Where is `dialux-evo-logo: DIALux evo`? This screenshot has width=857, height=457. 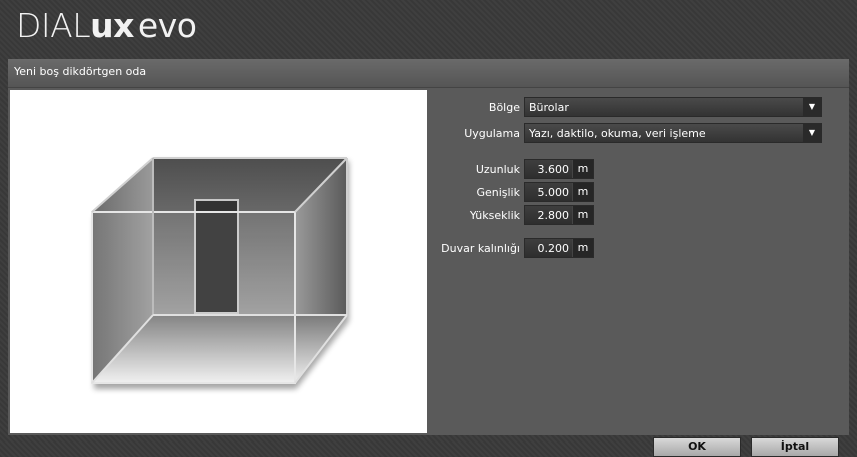
dialux-evo-logo: DIALux evo is located at coordinates (106, 26).